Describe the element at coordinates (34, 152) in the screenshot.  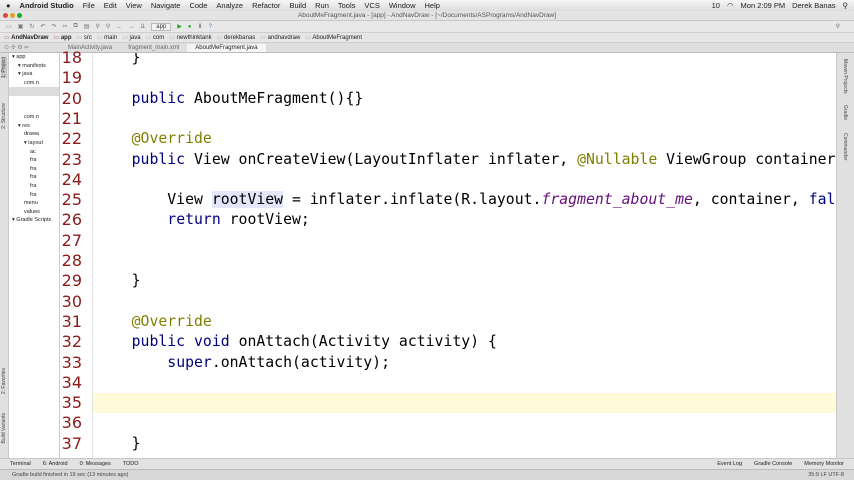
I see `tree-item: ac` at that location.